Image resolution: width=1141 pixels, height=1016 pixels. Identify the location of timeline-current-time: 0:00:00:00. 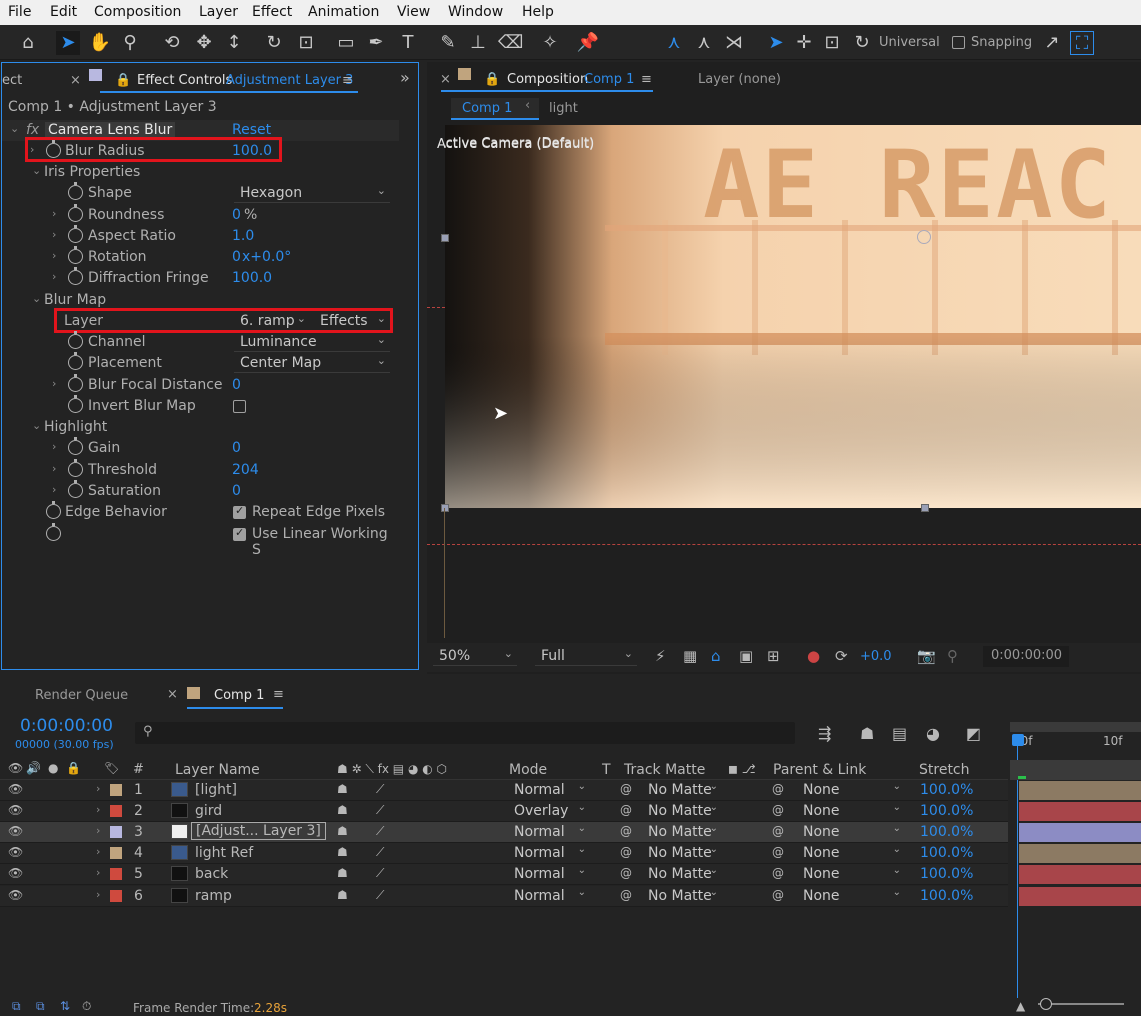
(66, 726).